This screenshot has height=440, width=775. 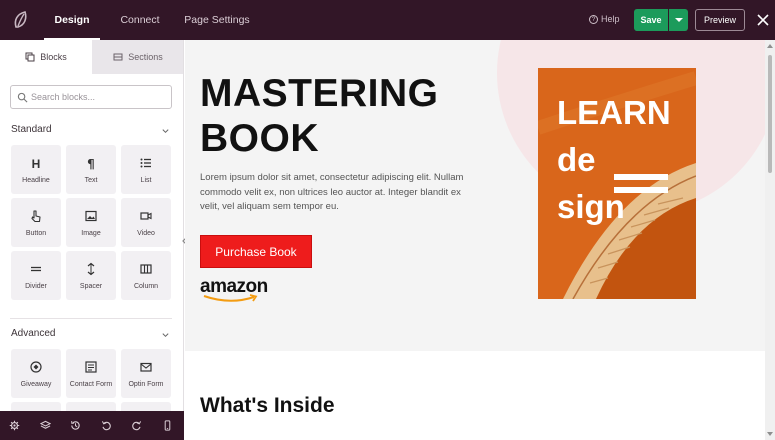 I want to click on block-button: Button, so click(x=36, y=222).